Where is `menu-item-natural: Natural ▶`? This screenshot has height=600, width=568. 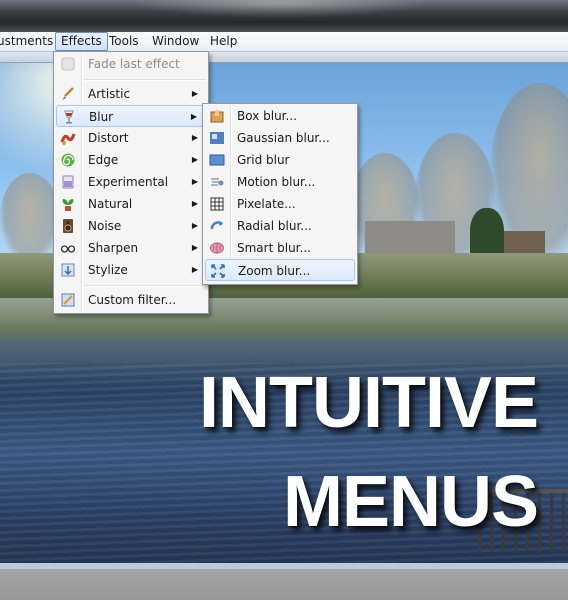 menu-item-natural: Natural ▶ is located at coordinates (131, 204).